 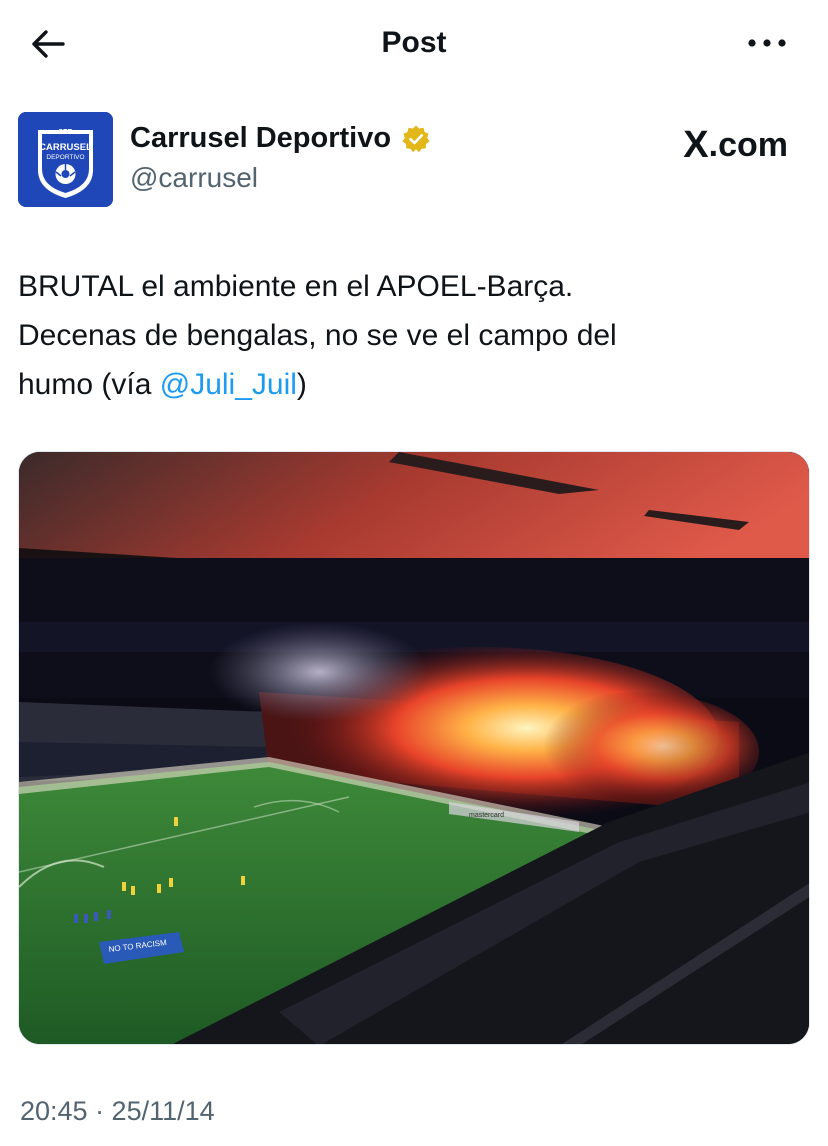 I want to click on author-name-row: Carrusel Deportivo, so click(x=280, y=138).